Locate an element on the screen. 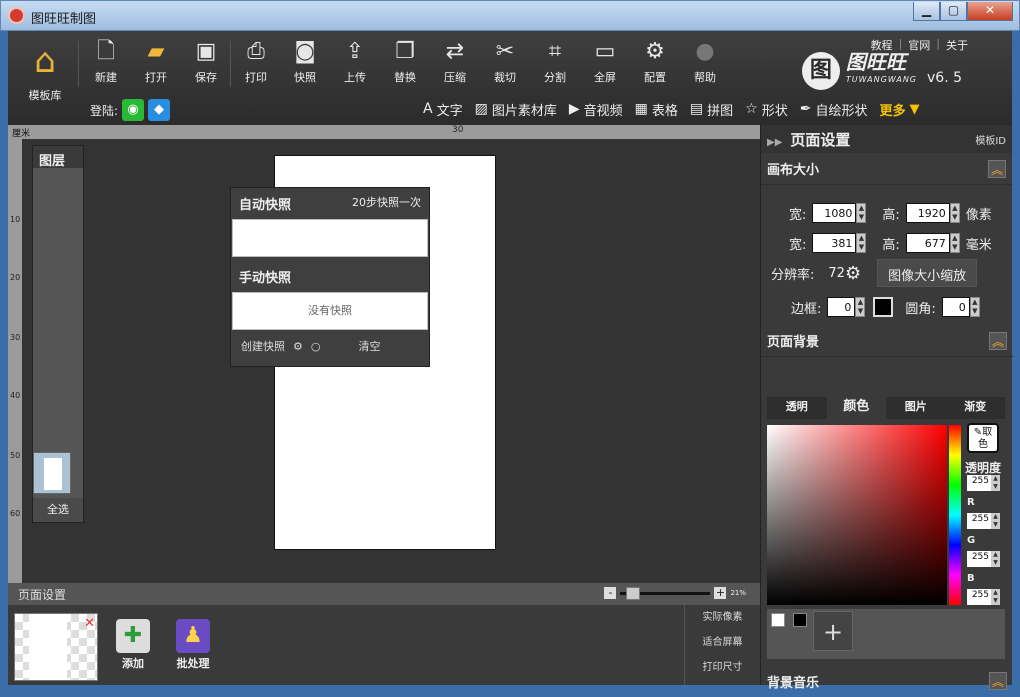 Image resolution: width=1020 pixels, height=697 pixels. white-swatch is located at coordinates (778, 620).